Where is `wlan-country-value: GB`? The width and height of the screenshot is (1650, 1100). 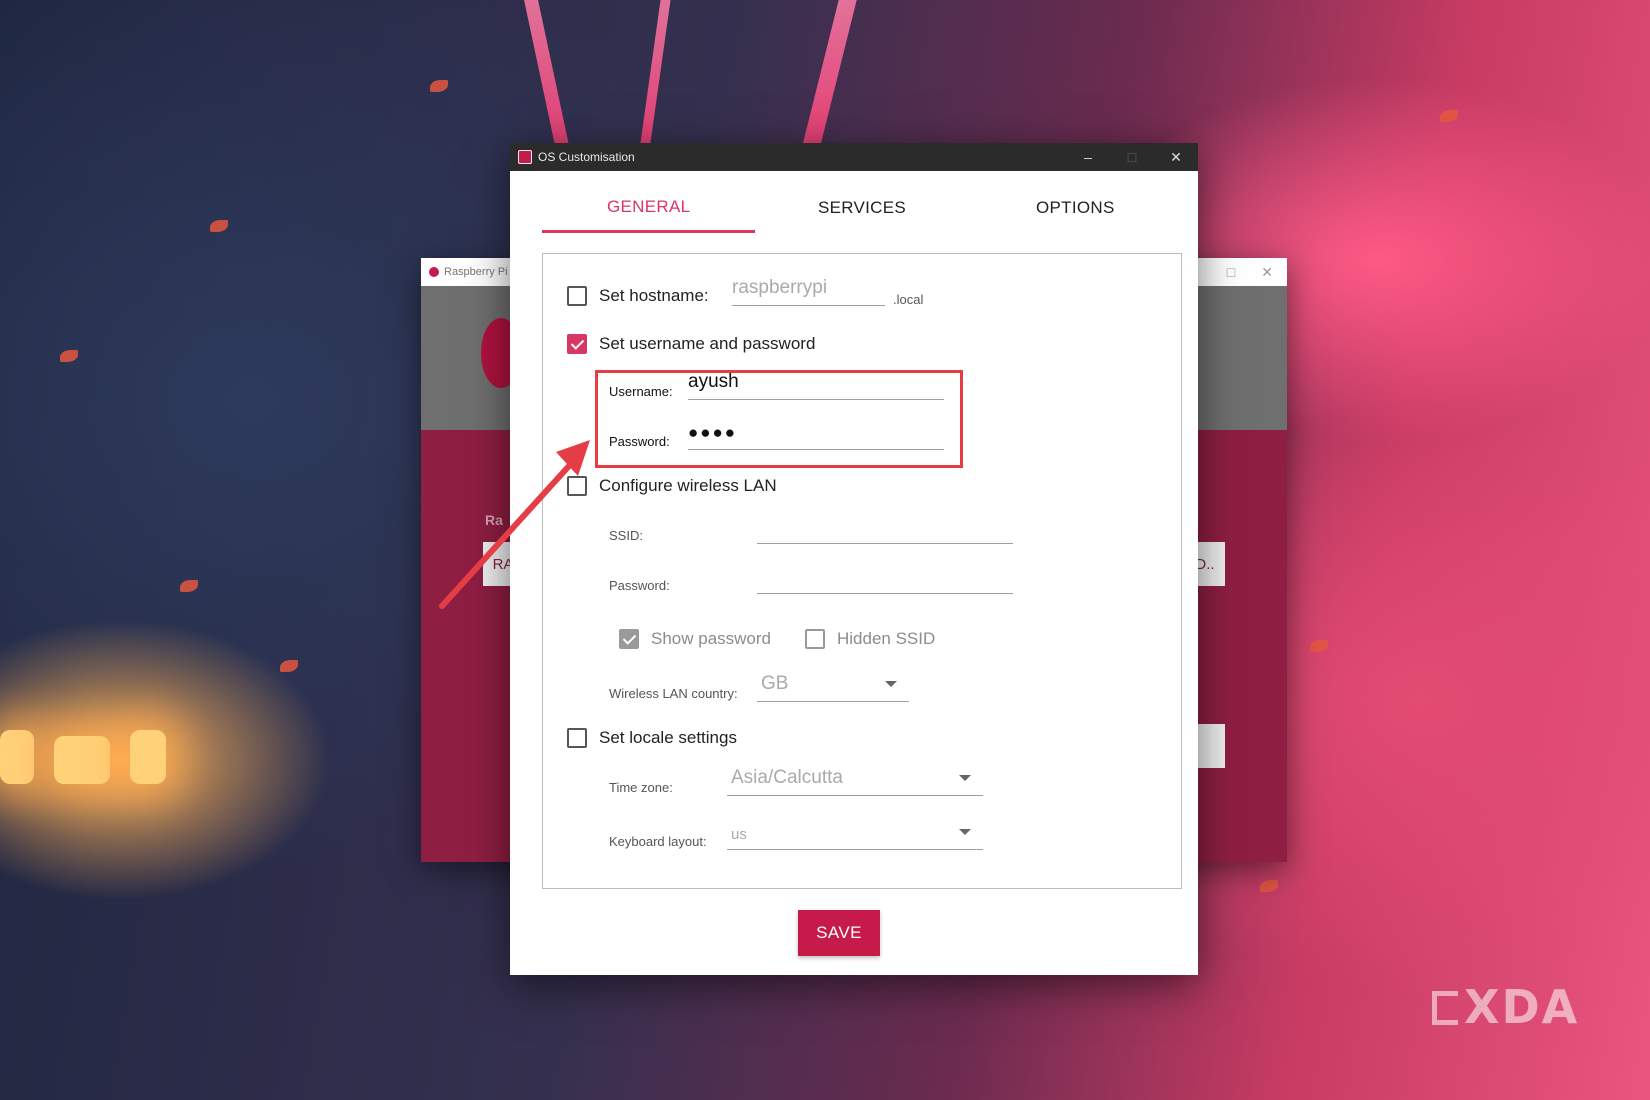
wlan-country-value: GB is located at coordinates (775, 683).